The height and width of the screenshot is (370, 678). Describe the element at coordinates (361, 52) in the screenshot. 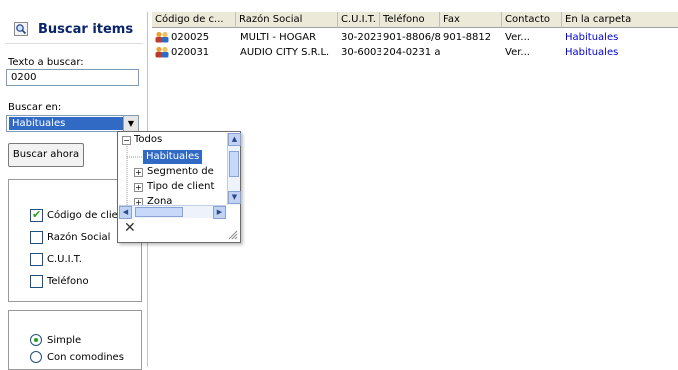

I see `cell-cuit: 30-6003` at that location.